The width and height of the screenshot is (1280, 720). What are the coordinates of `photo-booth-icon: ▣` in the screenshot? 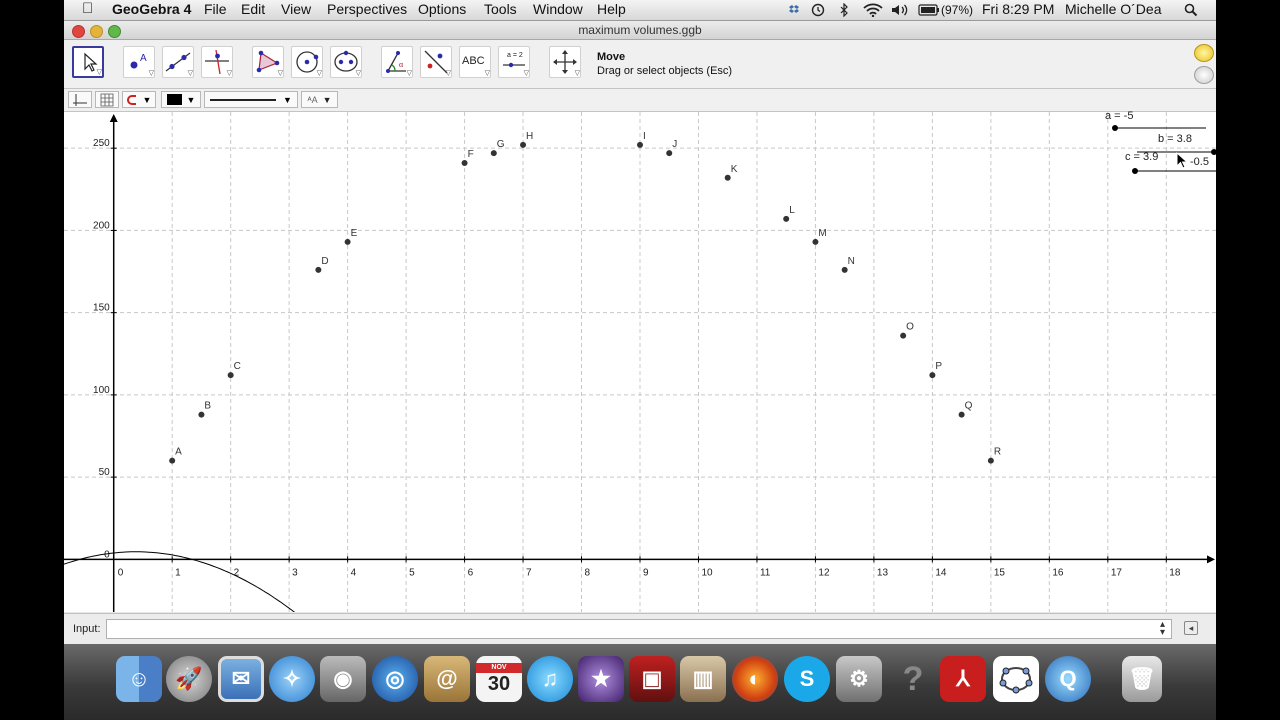 It's located at (652, 679).